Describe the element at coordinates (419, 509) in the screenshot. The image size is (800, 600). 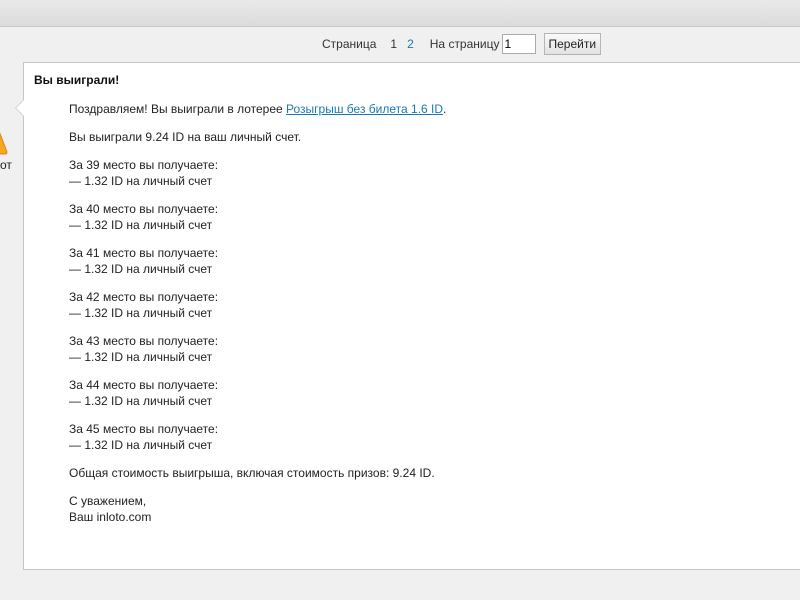
I see `signoff: С уважением, Ваш inloto.com` at that location.